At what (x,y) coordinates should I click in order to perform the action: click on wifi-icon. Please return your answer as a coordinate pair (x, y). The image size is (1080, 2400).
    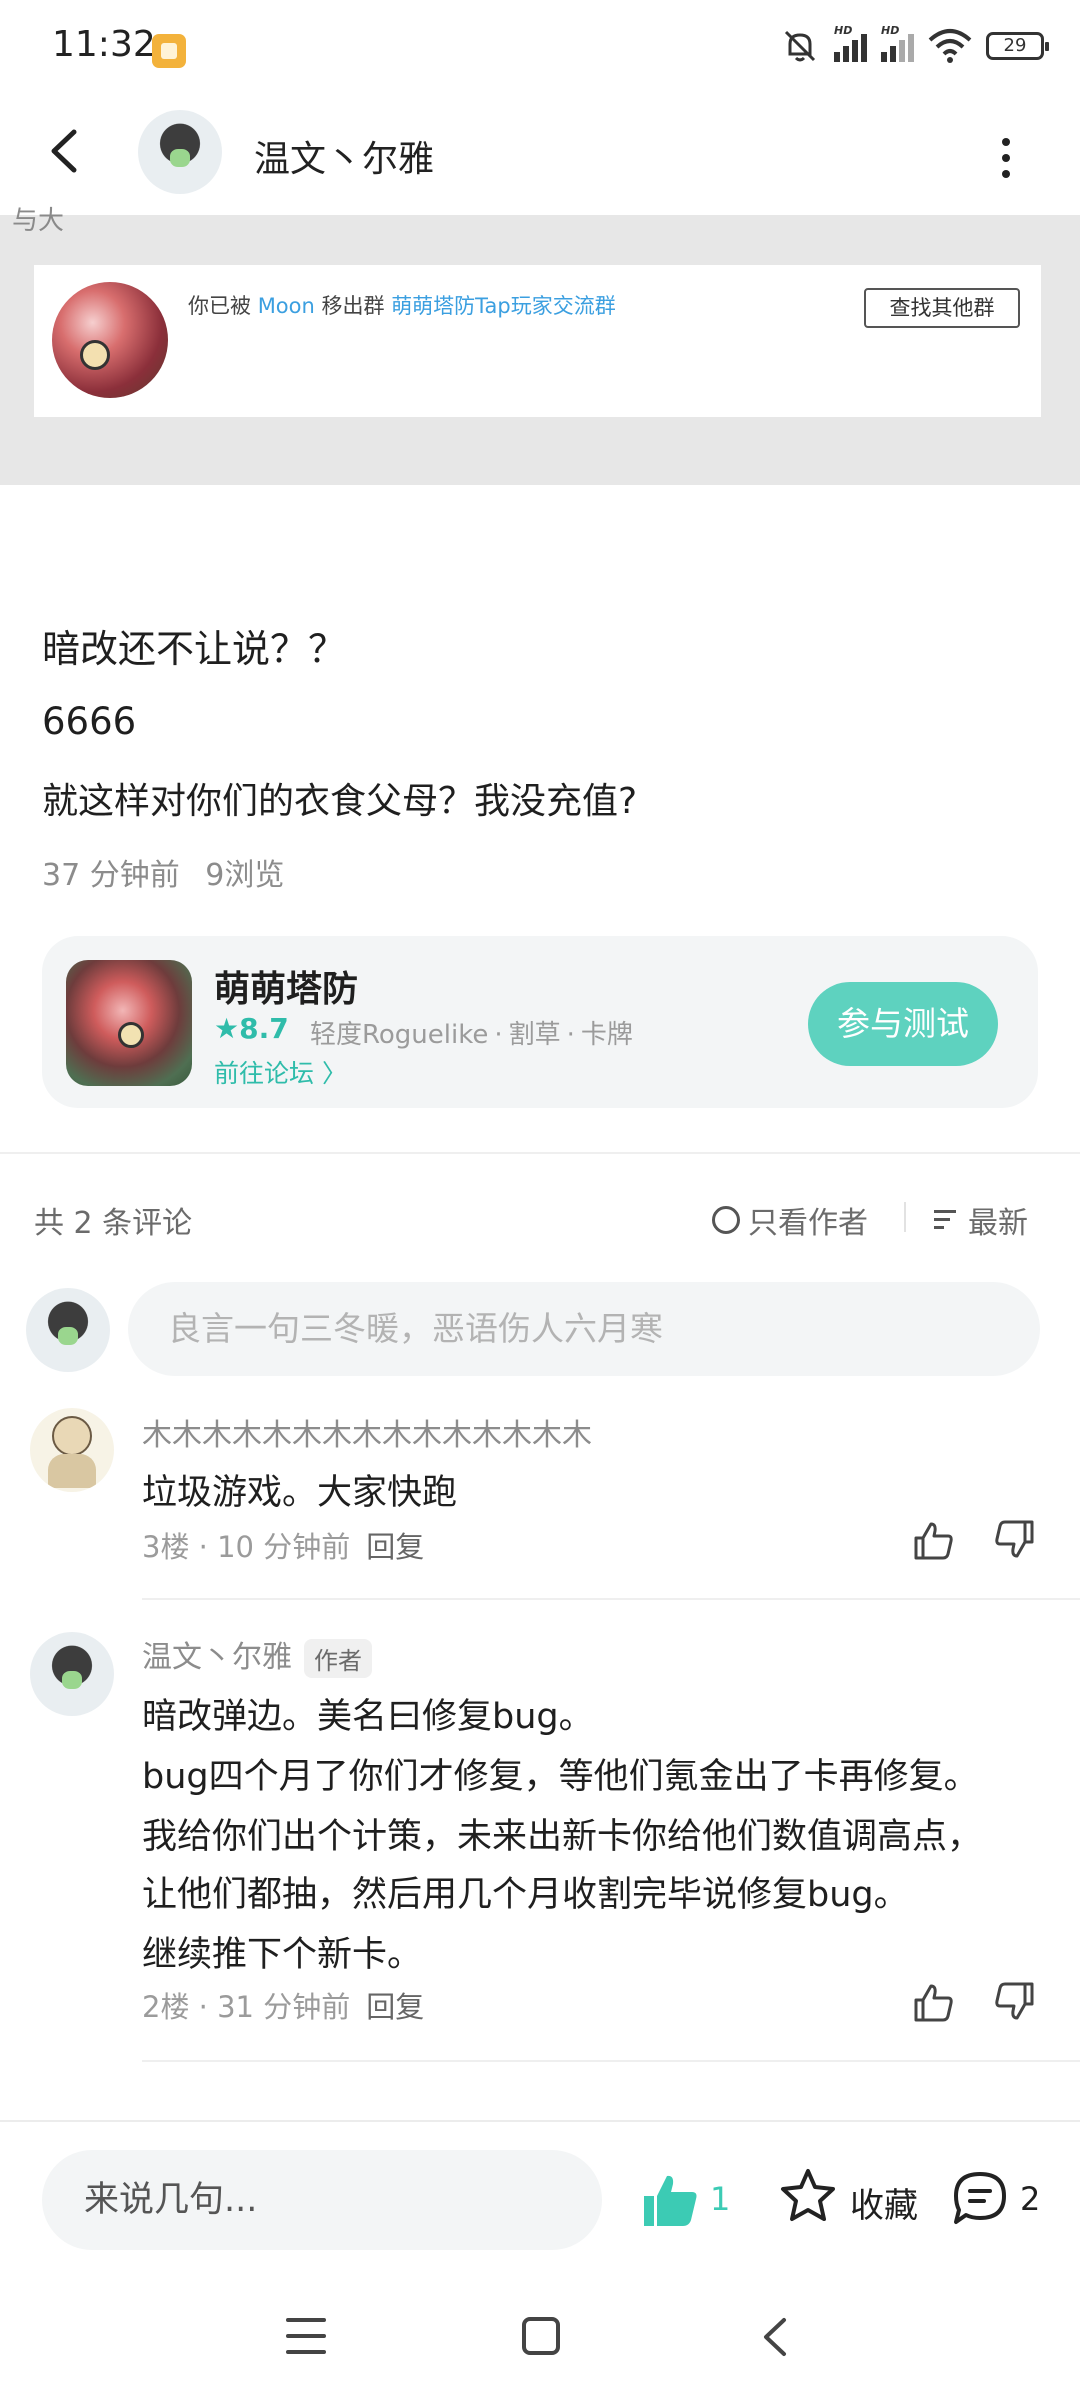
    Looking at the image, I should click on (950, 46).